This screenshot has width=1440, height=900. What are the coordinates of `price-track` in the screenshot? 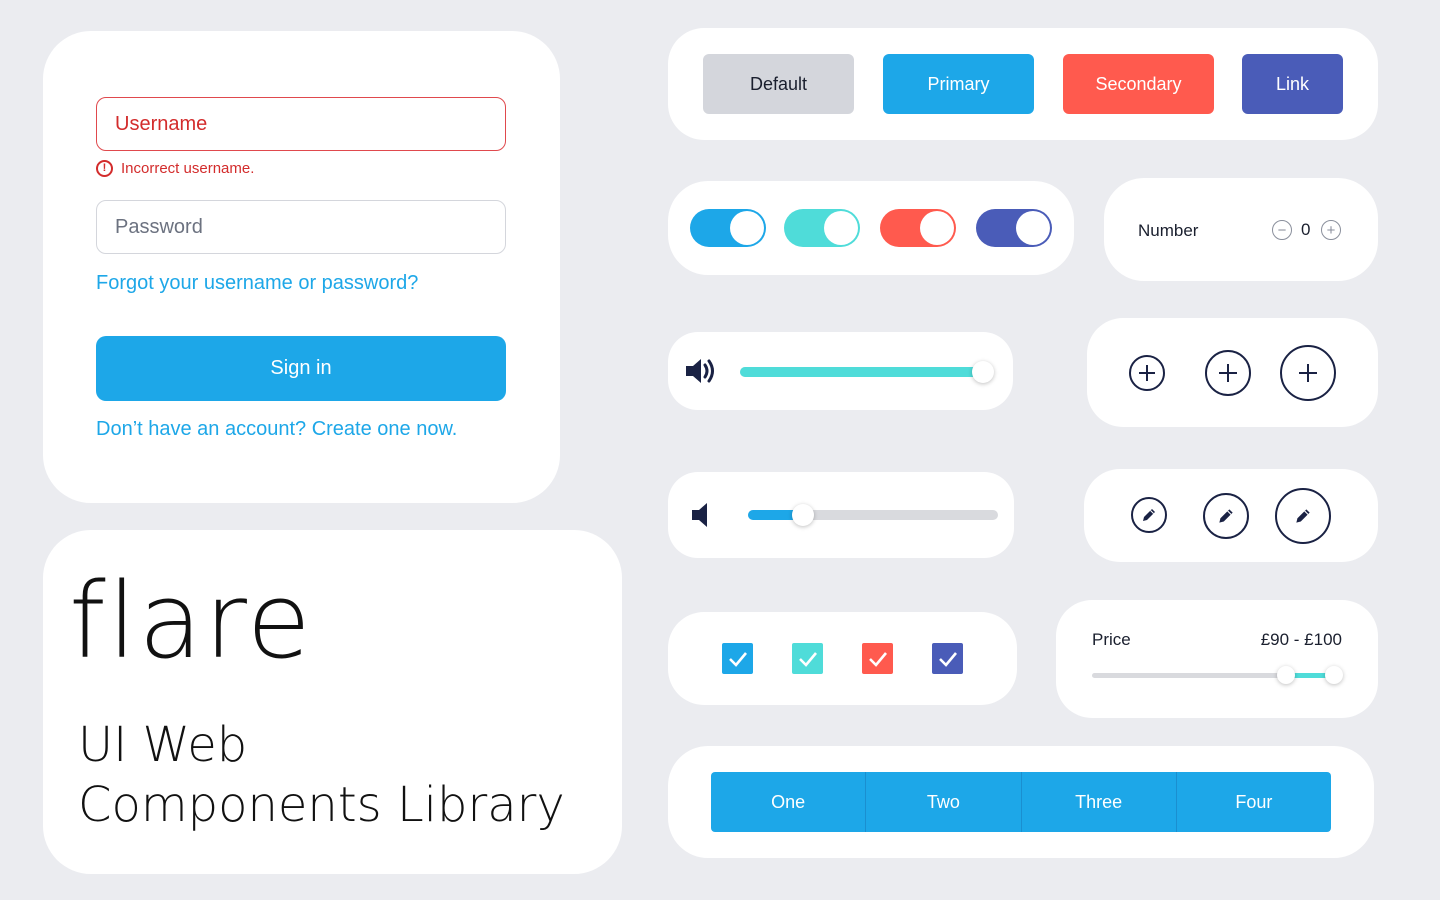 It's located at (1217, 675).